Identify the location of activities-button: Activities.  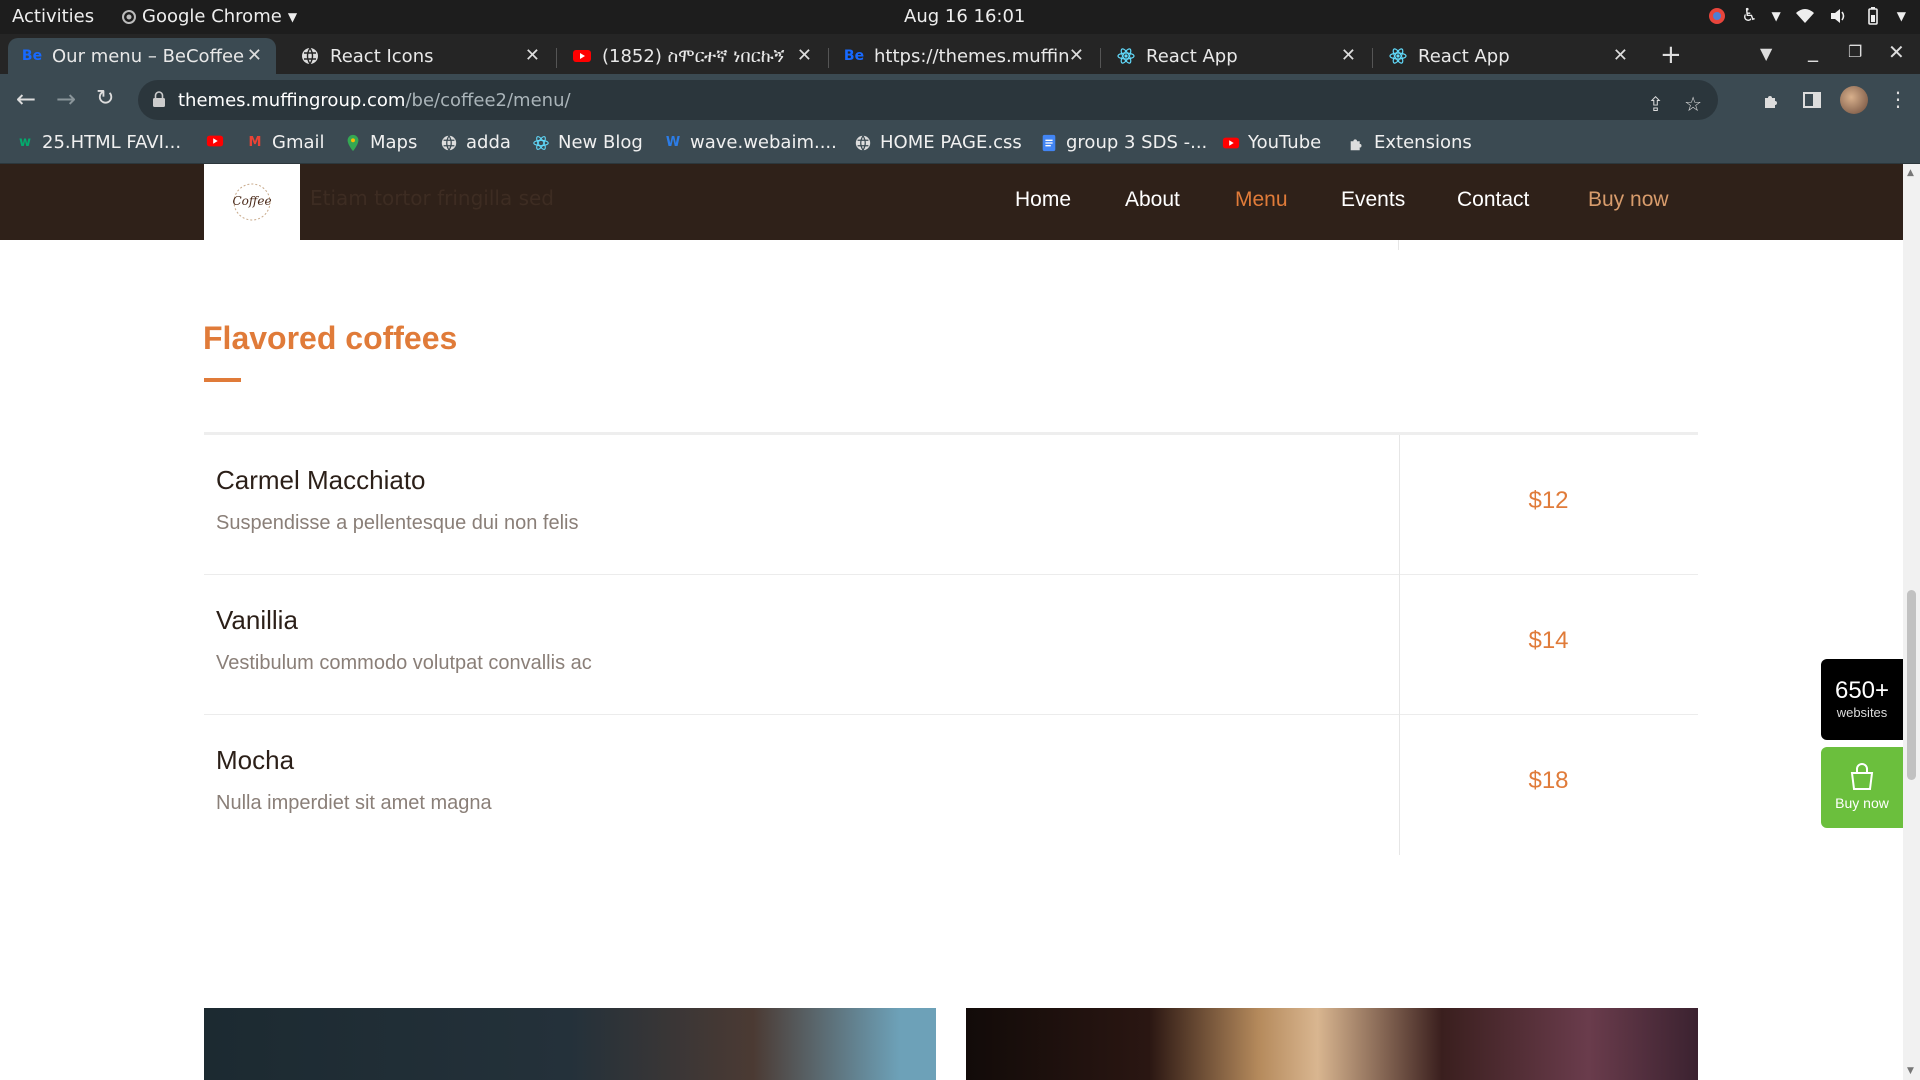
(53, 16).